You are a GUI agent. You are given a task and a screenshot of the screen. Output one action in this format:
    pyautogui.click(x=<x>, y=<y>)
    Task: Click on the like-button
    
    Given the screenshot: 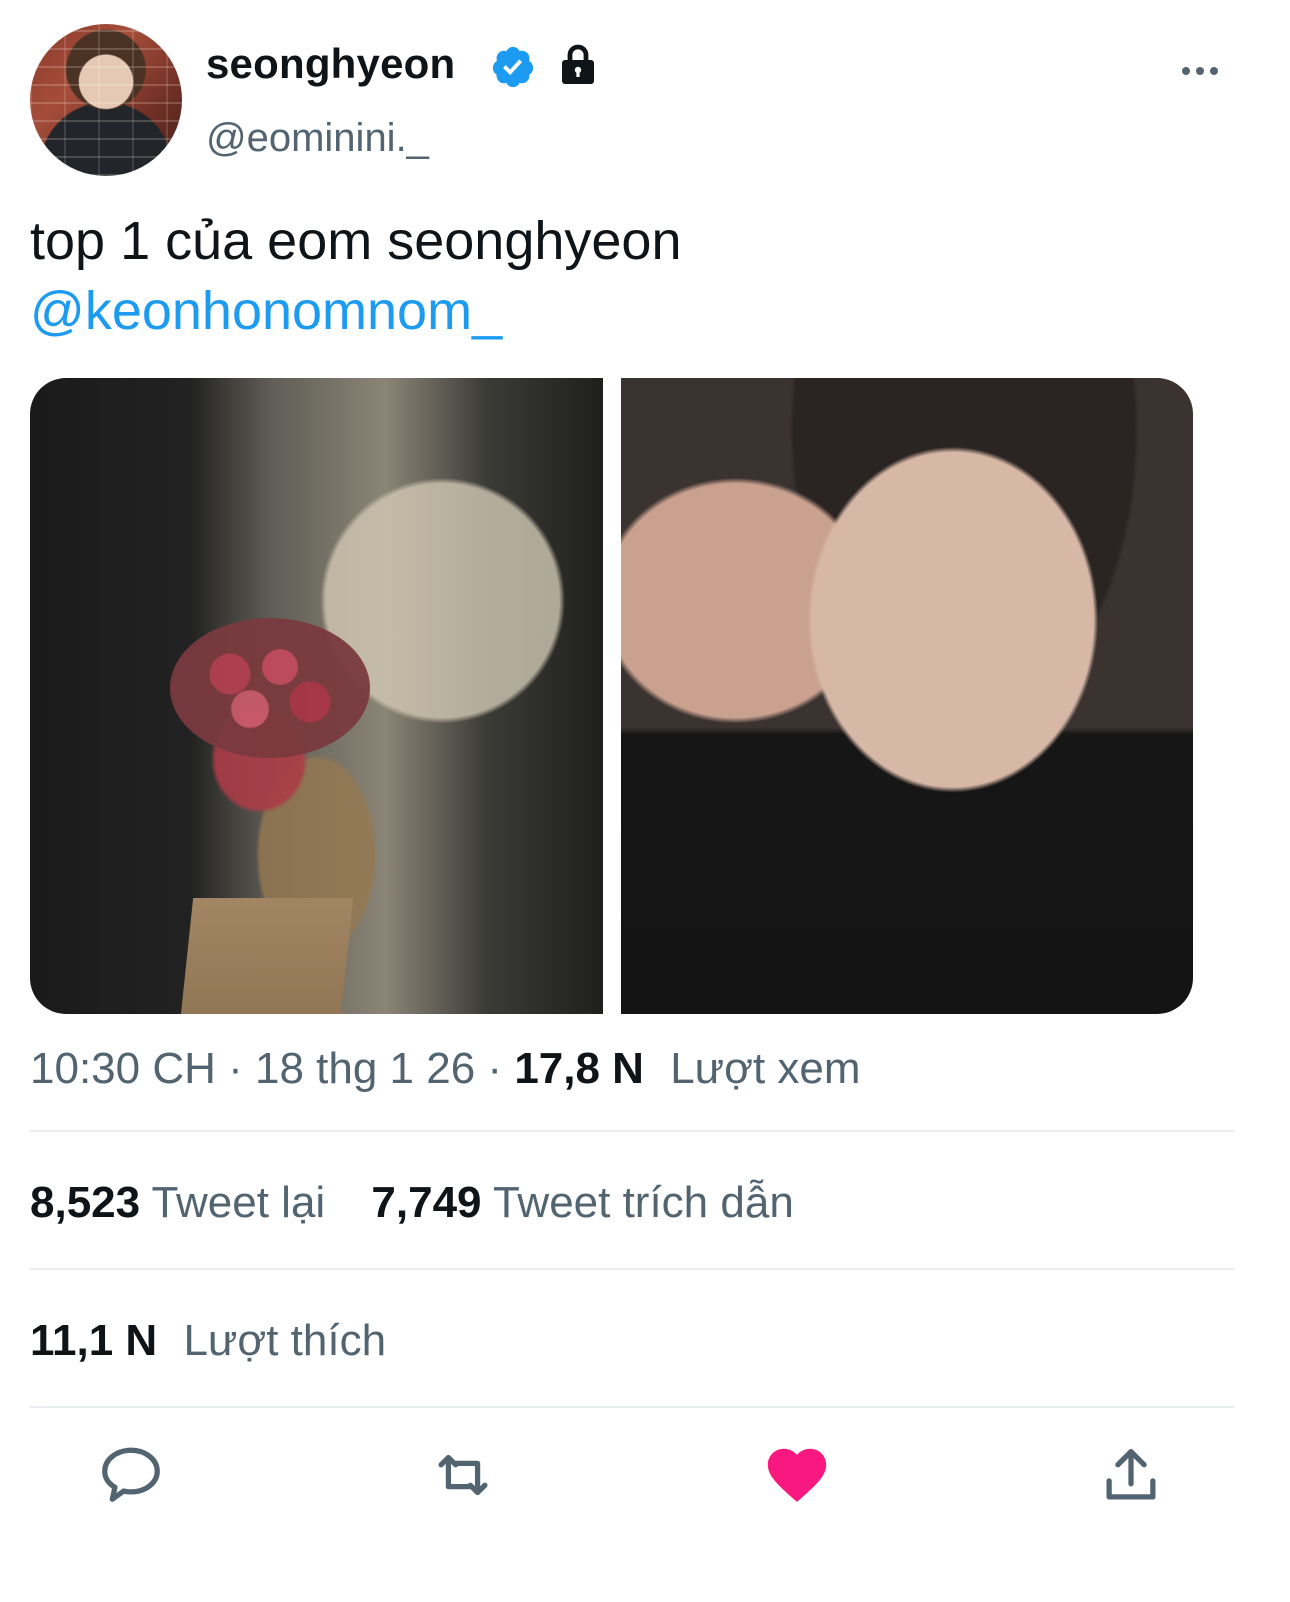 What is the action you would take?
    pyautogui.click(x=797, y=1475)
    